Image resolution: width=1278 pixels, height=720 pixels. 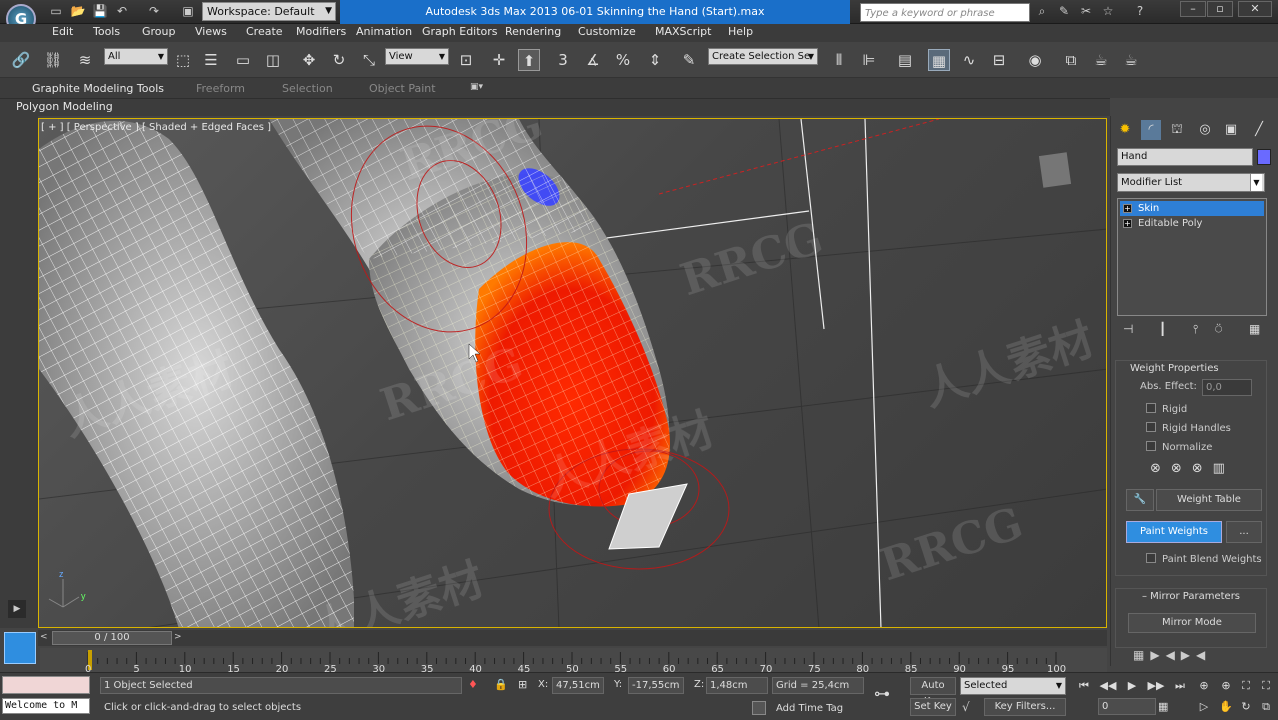 What do you see at coordinates (44, 637) in the screenshot?
I see `slider-prev-icon: <` at bounding box center [44, 637].